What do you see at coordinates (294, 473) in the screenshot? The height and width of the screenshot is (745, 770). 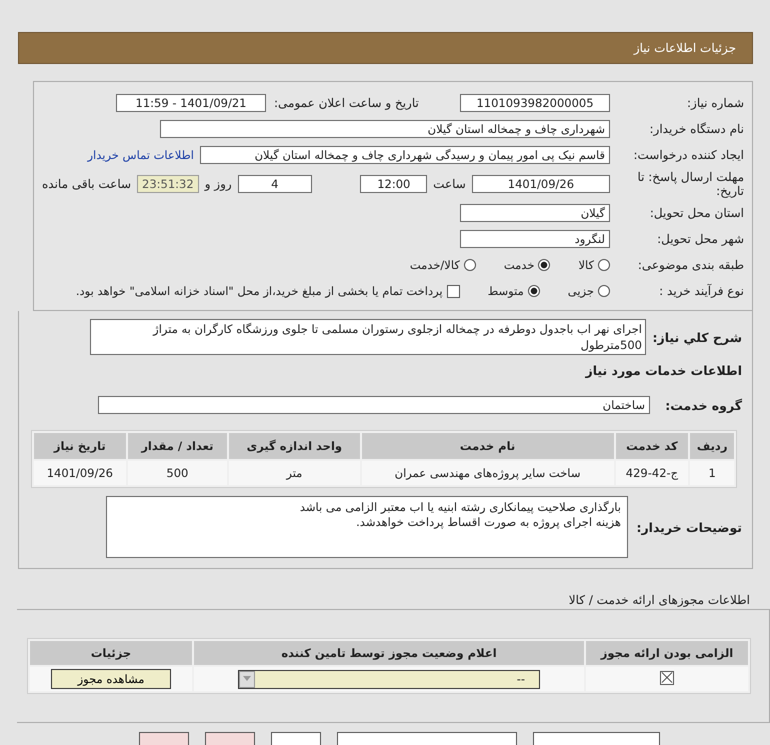 I see `table-cell: متر` at bounding box center [294, 473].